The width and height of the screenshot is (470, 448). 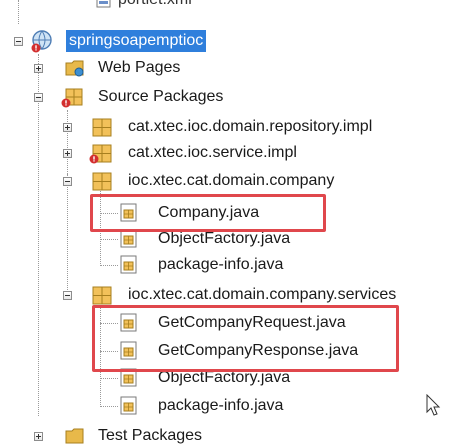 I want to click on tree-item-label: ioc.xtec.cat.domain.company.services, so click(x=262, y=294).